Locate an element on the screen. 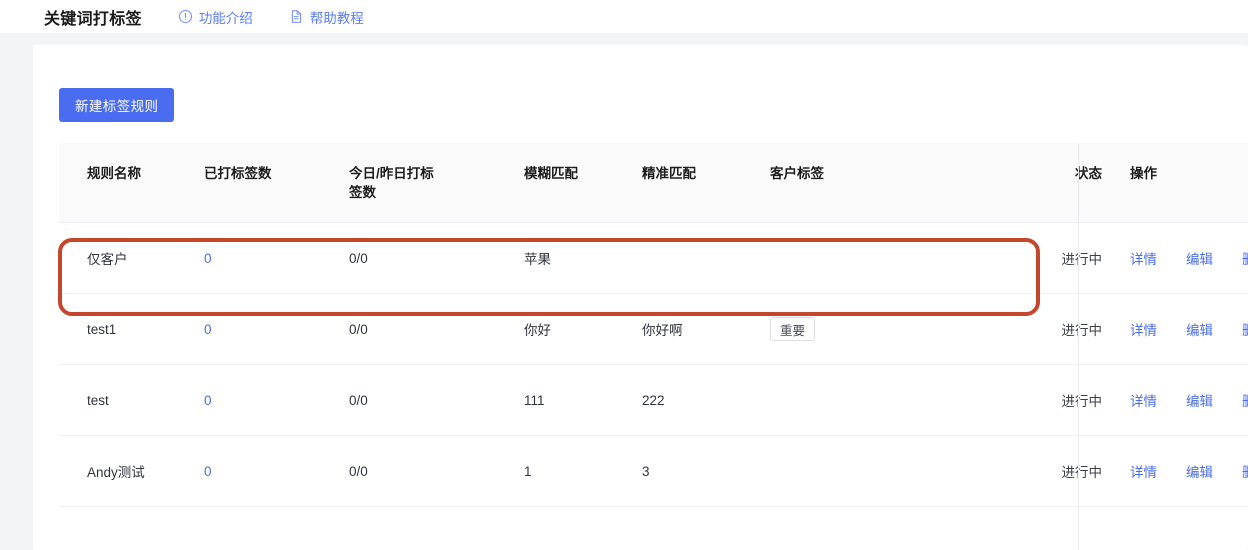 The image size is (1248, 550). table-row: test1 0 0/0 你好 你好啊 重要 进行中 详情 编辑 删除 is located at coordinates (653, 329).